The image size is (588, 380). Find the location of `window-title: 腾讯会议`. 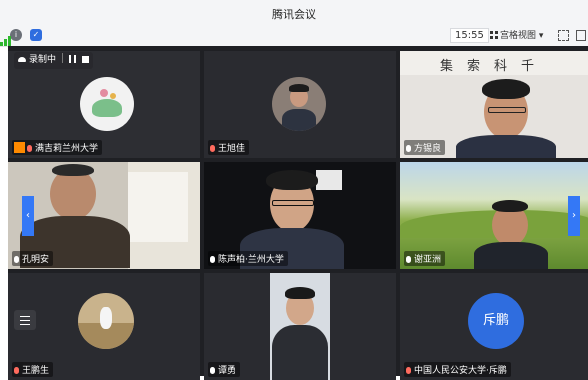

window-title: 腾讯会议 is located at coordinates (294, 14).